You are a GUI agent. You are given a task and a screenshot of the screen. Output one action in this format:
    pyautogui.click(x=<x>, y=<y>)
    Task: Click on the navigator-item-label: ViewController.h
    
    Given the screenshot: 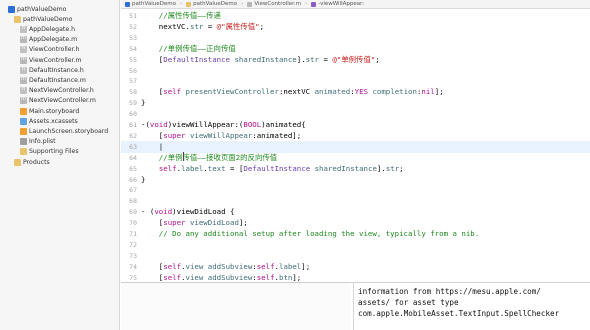 What is the action you would take?
    pyautogui.click(x=54, y=50)
    